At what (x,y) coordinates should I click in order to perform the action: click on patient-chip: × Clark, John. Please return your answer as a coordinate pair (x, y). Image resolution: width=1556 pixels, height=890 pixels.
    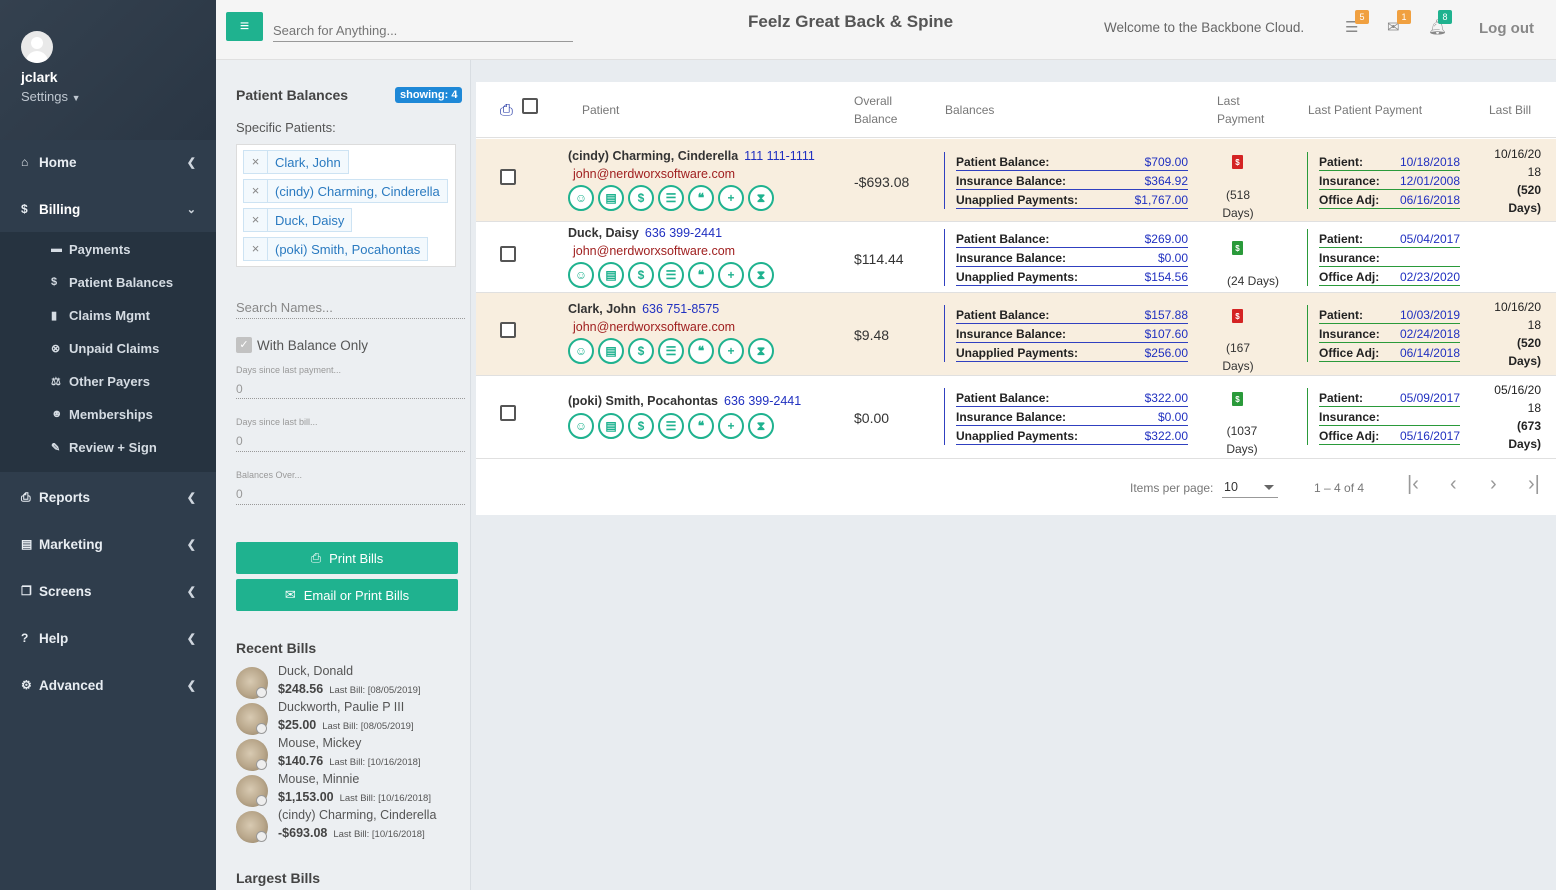
    Looking at the image, I should click on (296, 162).